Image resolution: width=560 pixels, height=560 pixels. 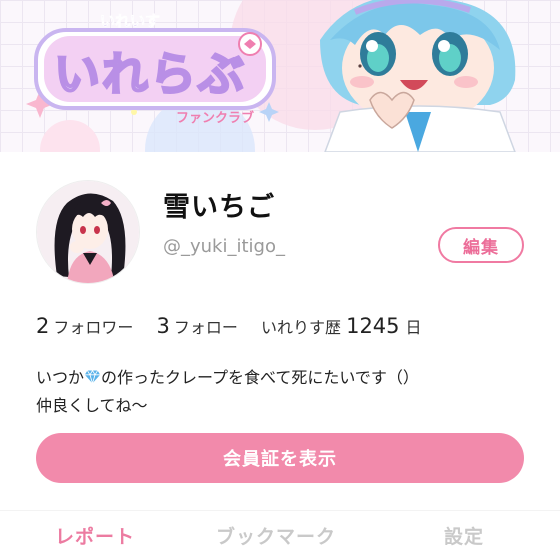 I want to click on following-stat: 3 フォロー, so click(x=199, y=326).